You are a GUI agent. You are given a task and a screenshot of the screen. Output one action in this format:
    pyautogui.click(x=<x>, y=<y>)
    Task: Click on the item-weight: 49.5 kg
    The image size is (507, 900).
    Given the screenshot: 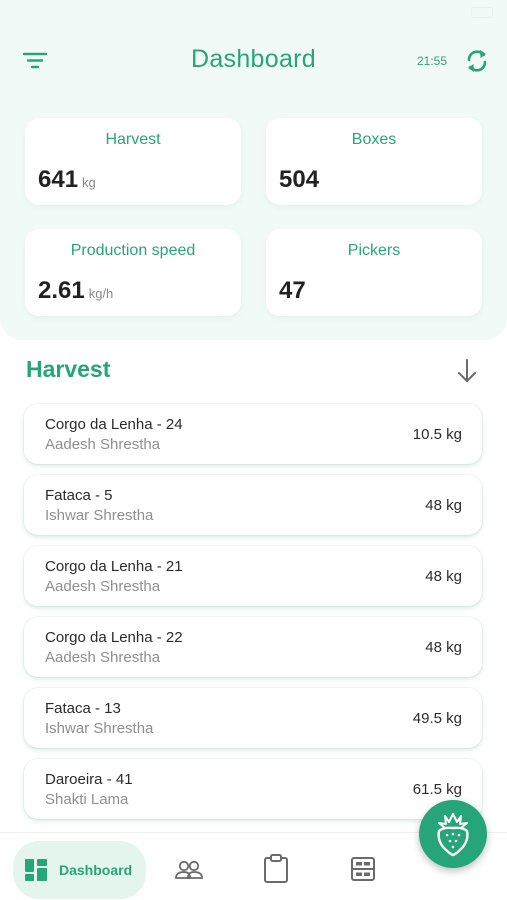 What is the action you would take?
    pyautogui.click(x=437, y=718)
    